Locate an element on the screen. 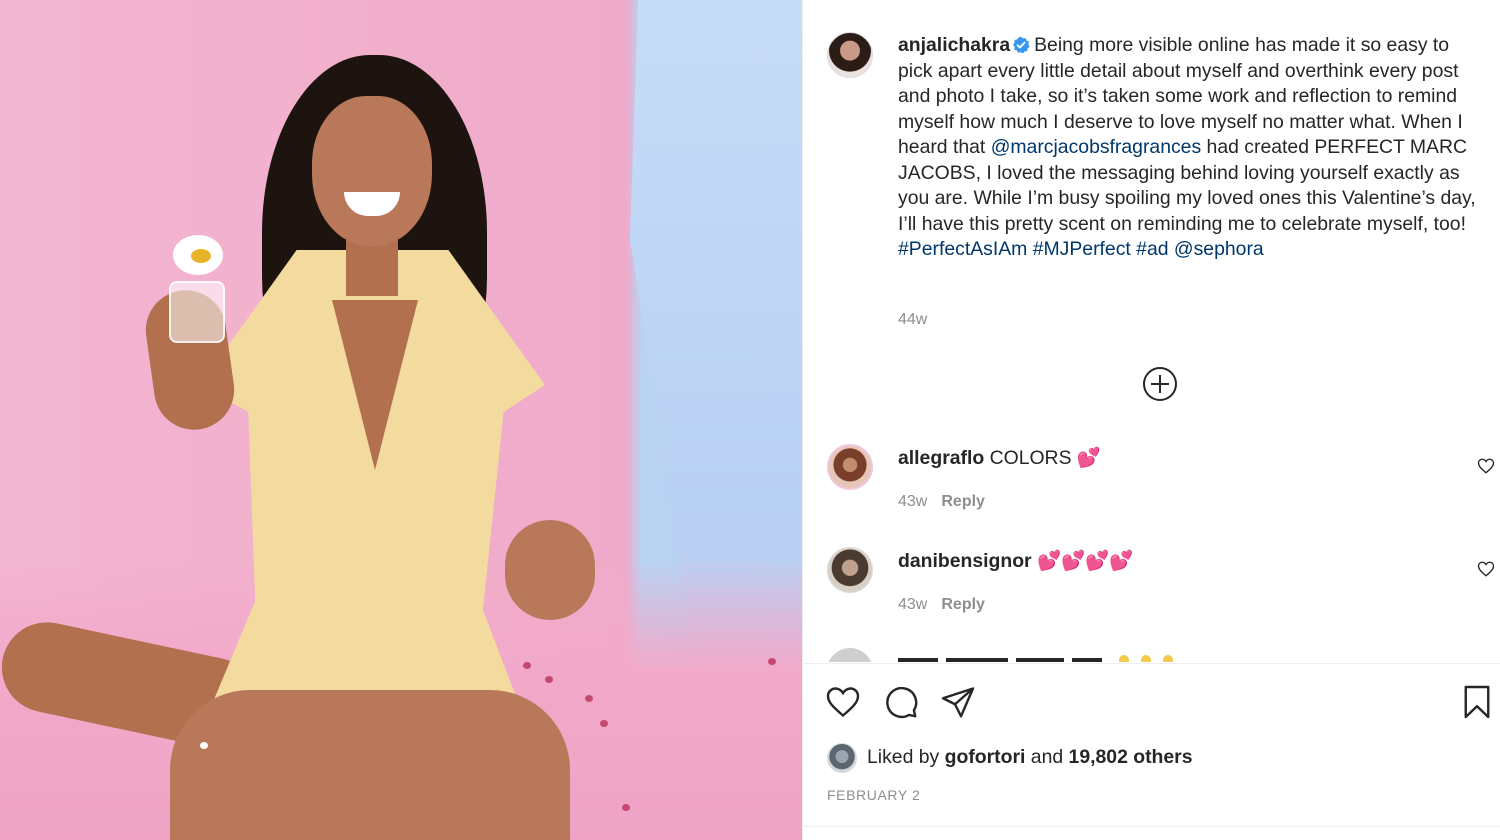 The image size is (1500, 840). plus-circle-icon is located at coordinates (1160, 384).